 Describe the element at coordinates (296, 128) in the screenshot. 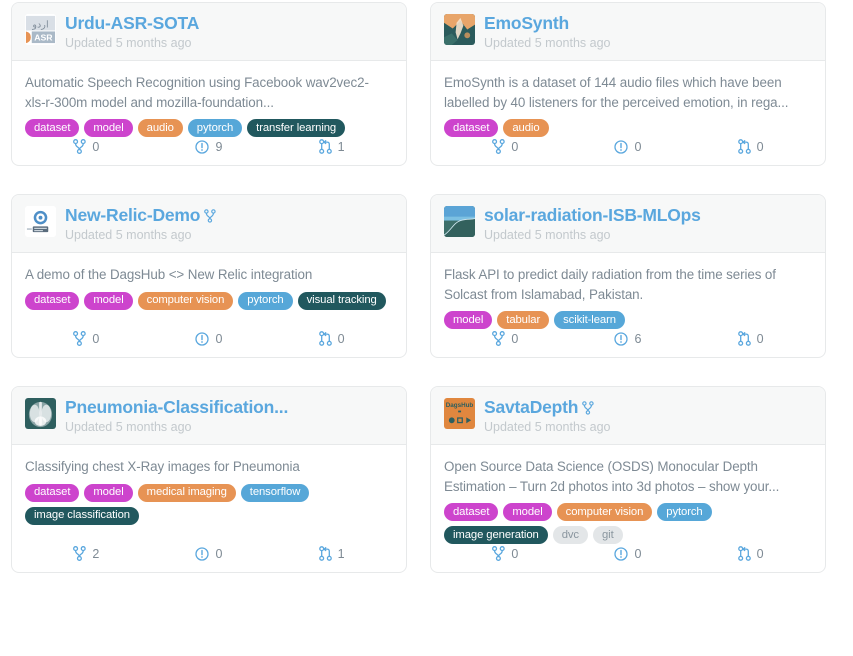

I see `tag-chip: transfer learning` at that location.